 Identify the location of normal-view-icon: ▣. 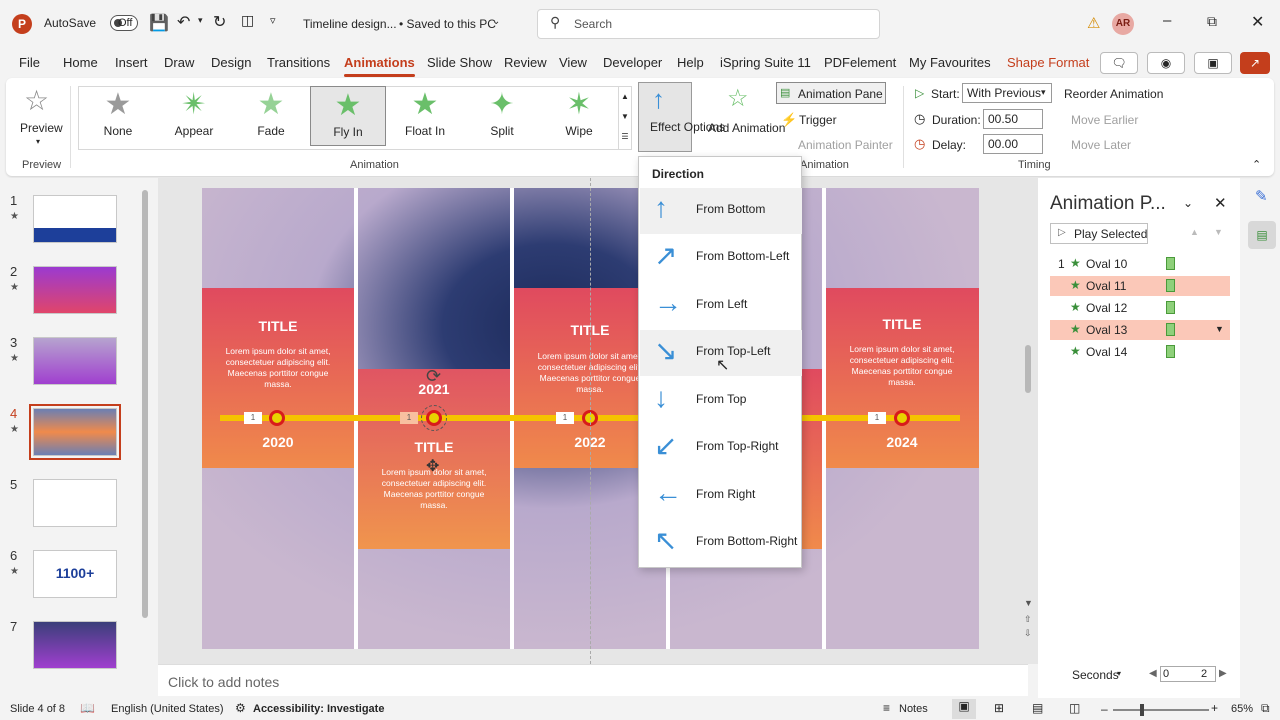
(964, 709).